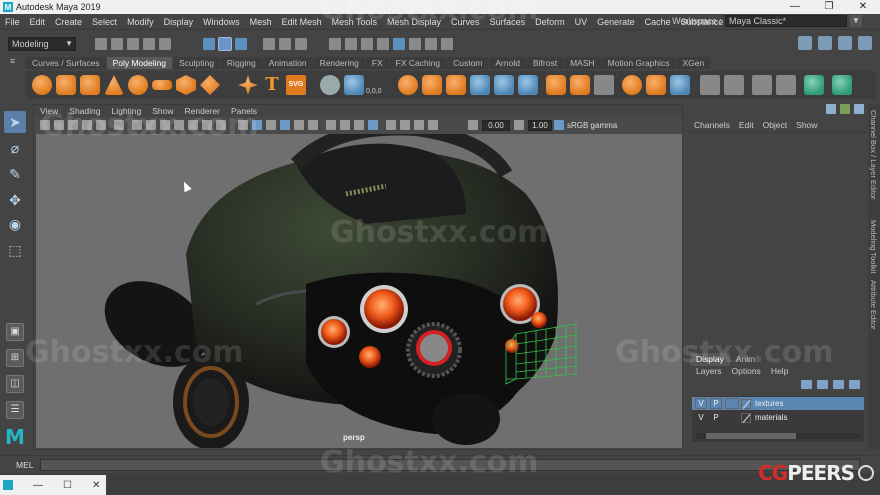  What do you see at coordinates (133, 44) in the screenshot?
I see `save-scene-icon` at bounding box center [133, 44].